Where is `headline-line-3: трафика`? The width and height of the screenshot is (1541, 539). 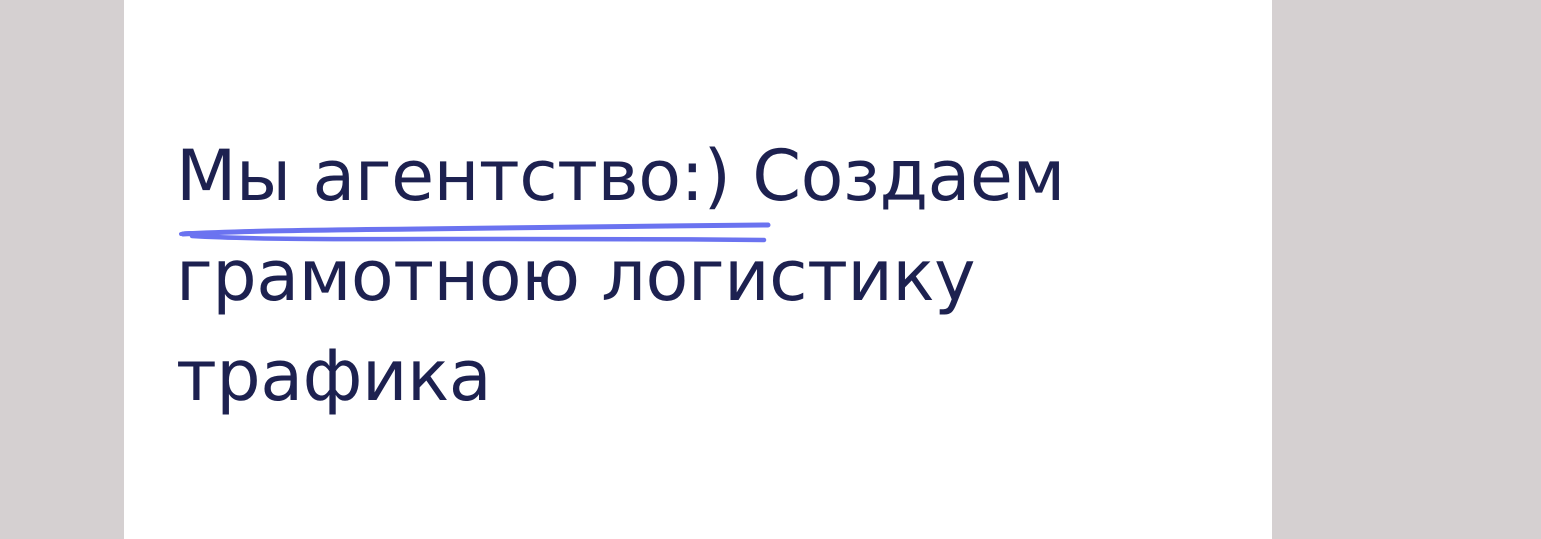
headline-line-3: трафика is located at coordinates (334, 376).